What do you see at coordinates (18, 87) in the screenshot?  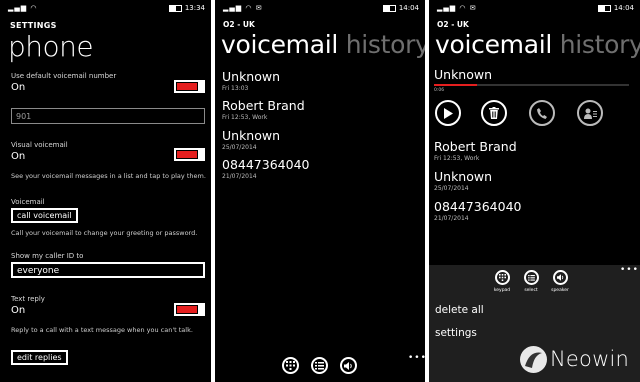 I see `default-voicemail-value: On` at bounding box center [18, 87].